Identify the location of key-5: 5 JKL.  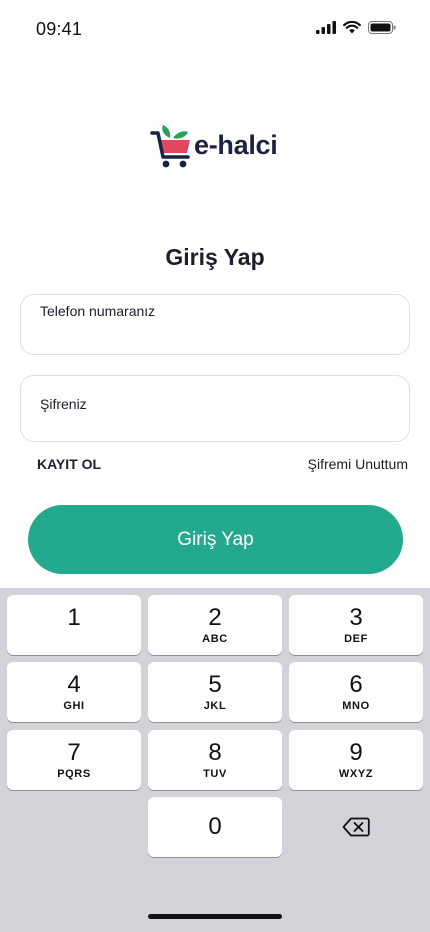
(215, 692).